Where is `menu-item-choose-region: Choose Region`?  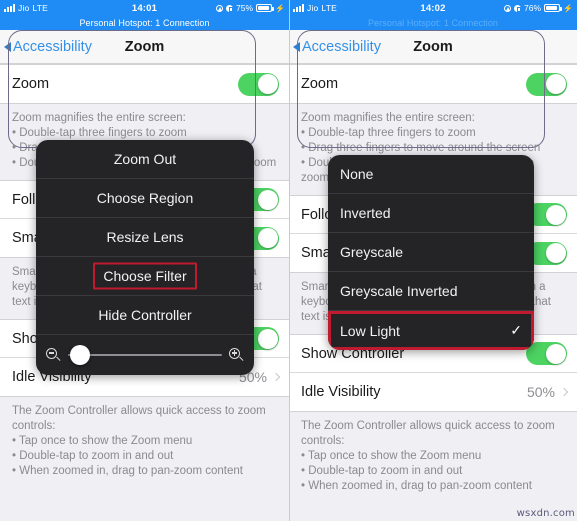 menu-item-choose-region: Choose Region is located at coordinates (145, 198).